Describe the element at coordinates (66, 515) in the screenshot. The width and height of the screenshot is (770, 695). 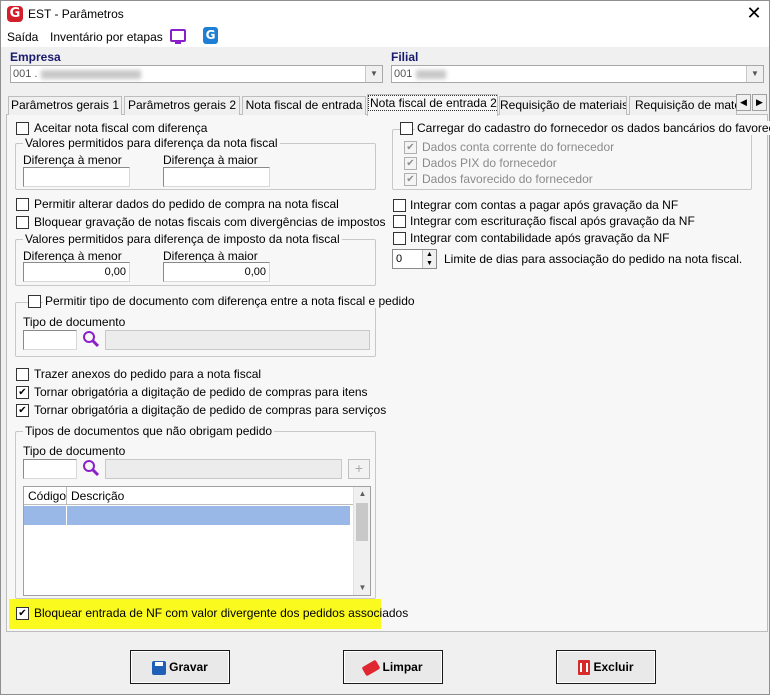
I see `grid-cell-divider` at that location.